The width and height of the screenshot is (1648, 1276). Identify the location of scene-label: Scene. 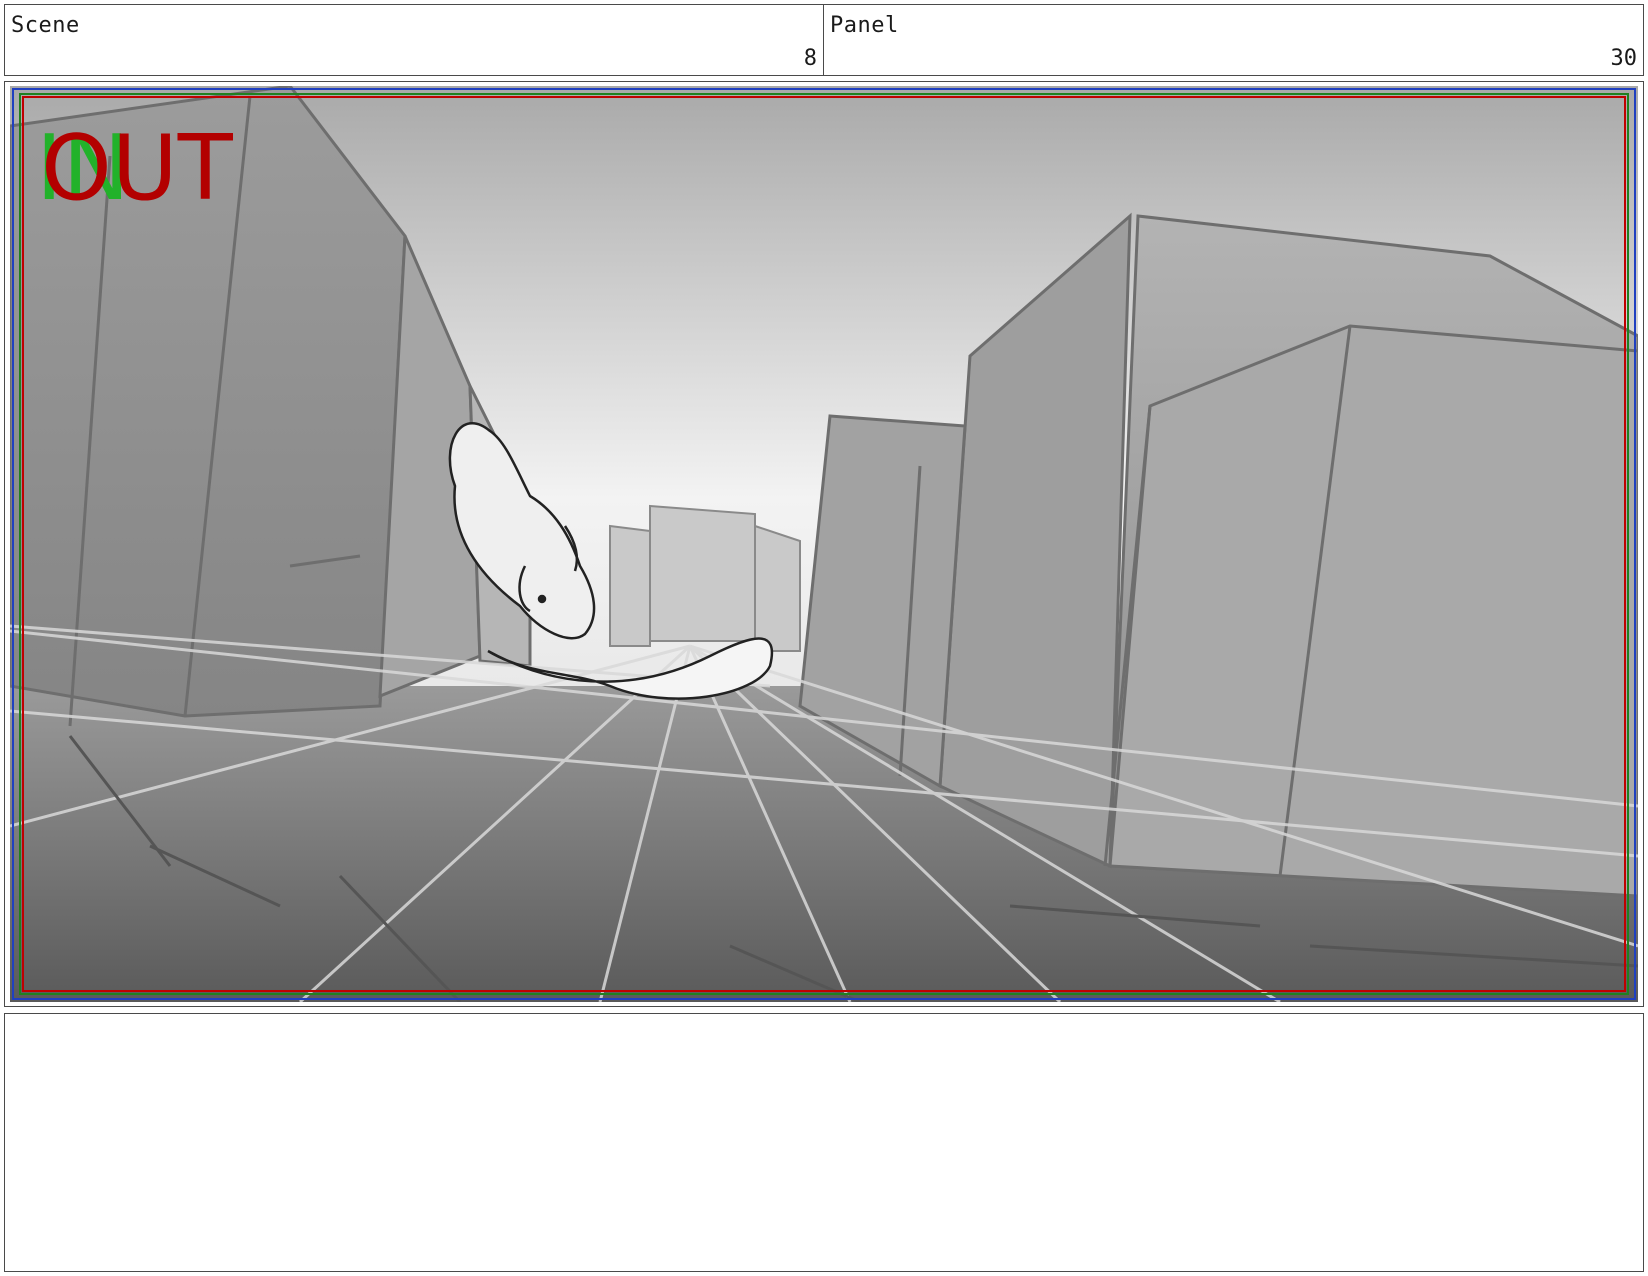
(45, 25).